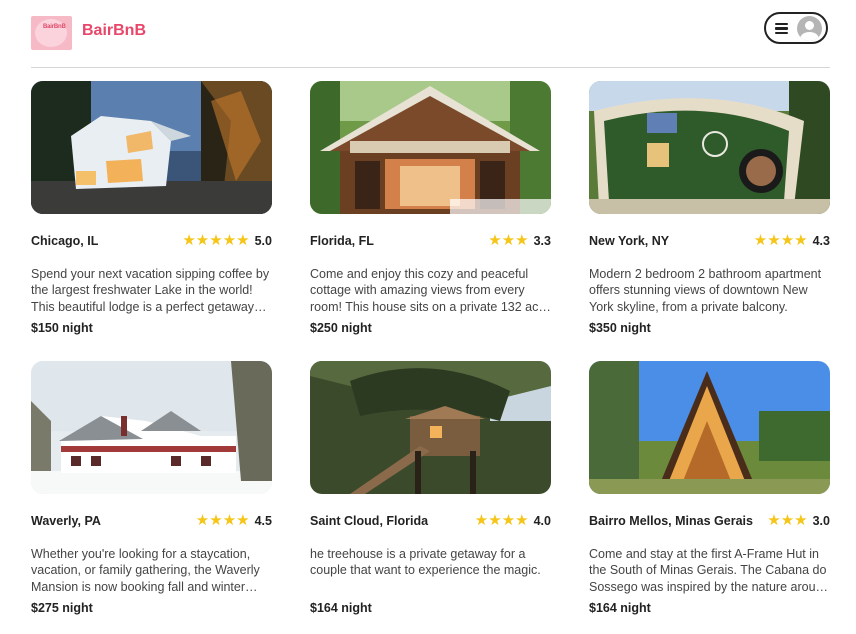 This screenshot has width=856, height=634. Describe the element at coordinates (542, 521) in the screenshot. I see `rating-value: 4.0` at that location.